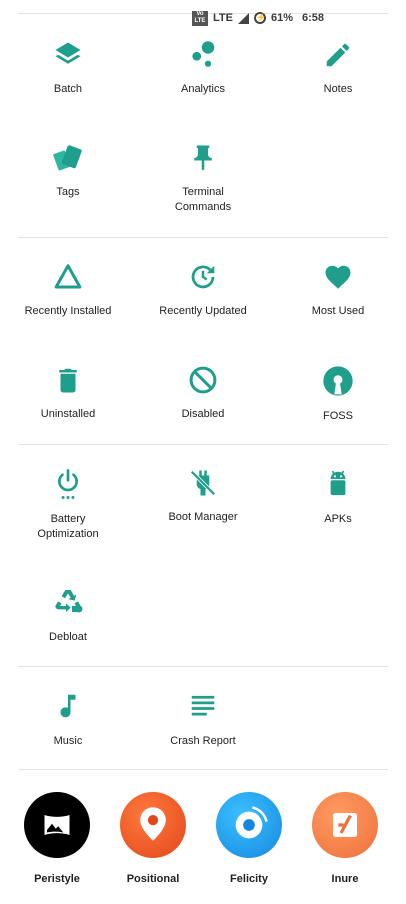  Describe the element at coordinates (69, 601) in the screenshot. I see `recycle-icon` at that location.